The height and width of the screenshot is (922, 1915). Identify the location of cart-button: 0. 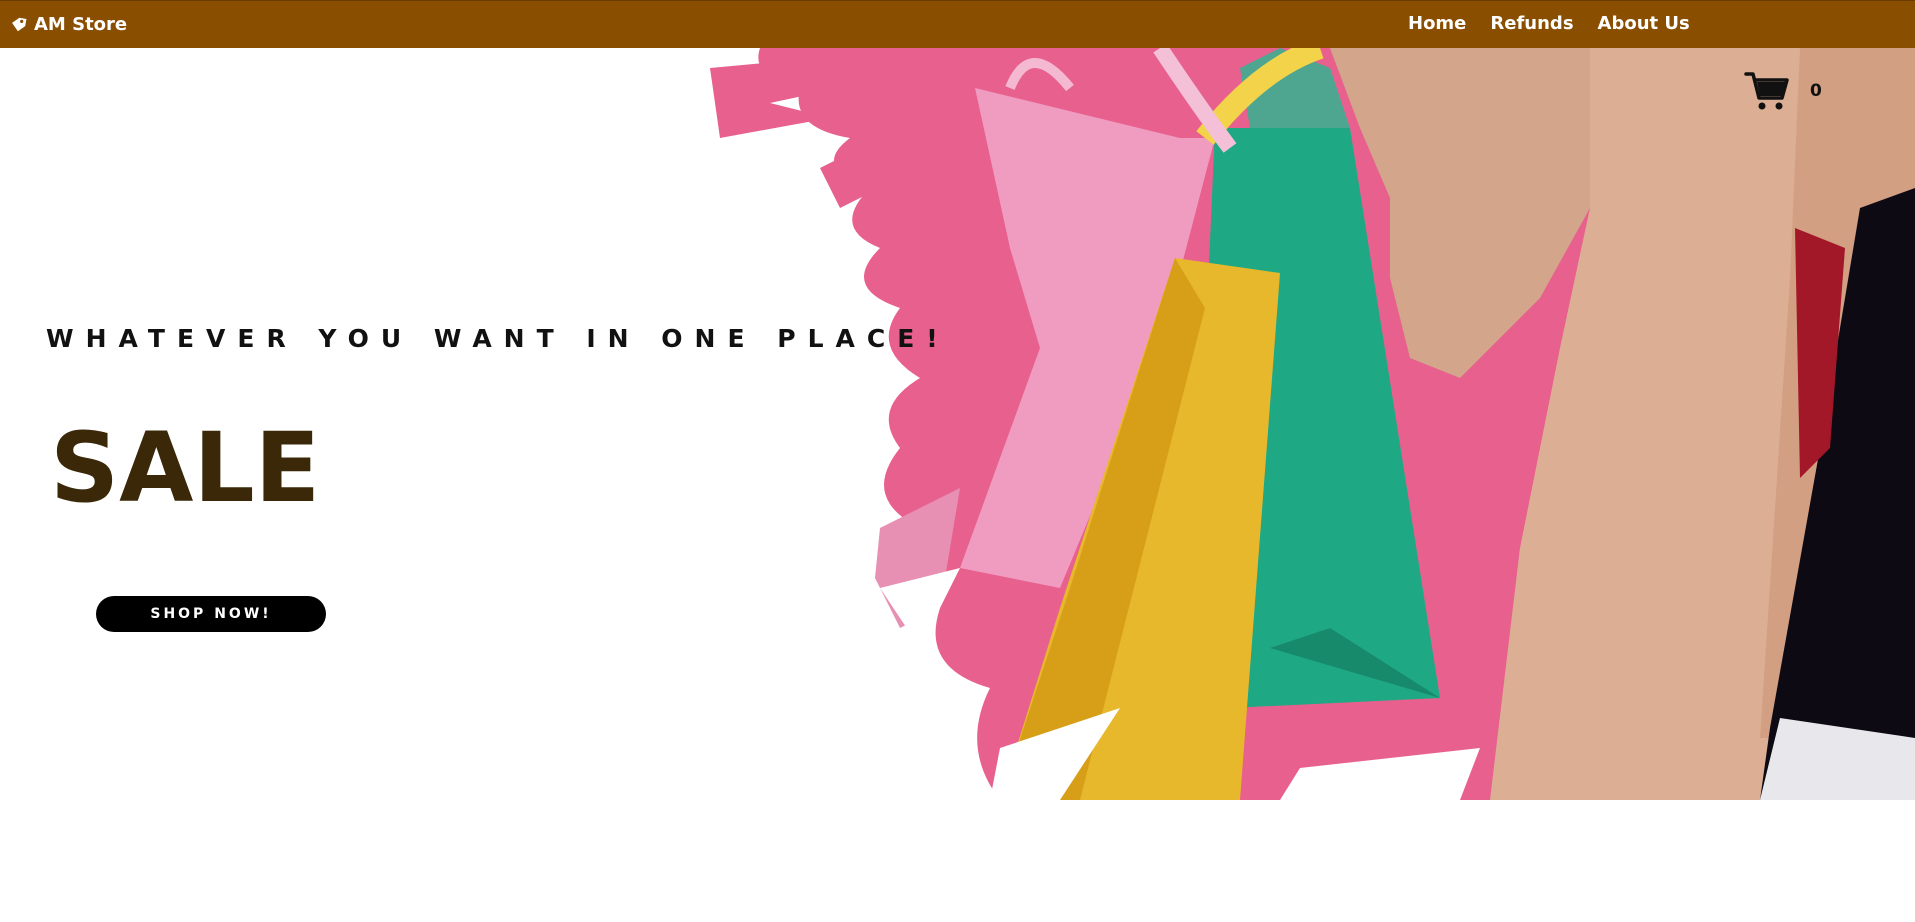
(1783, 91).